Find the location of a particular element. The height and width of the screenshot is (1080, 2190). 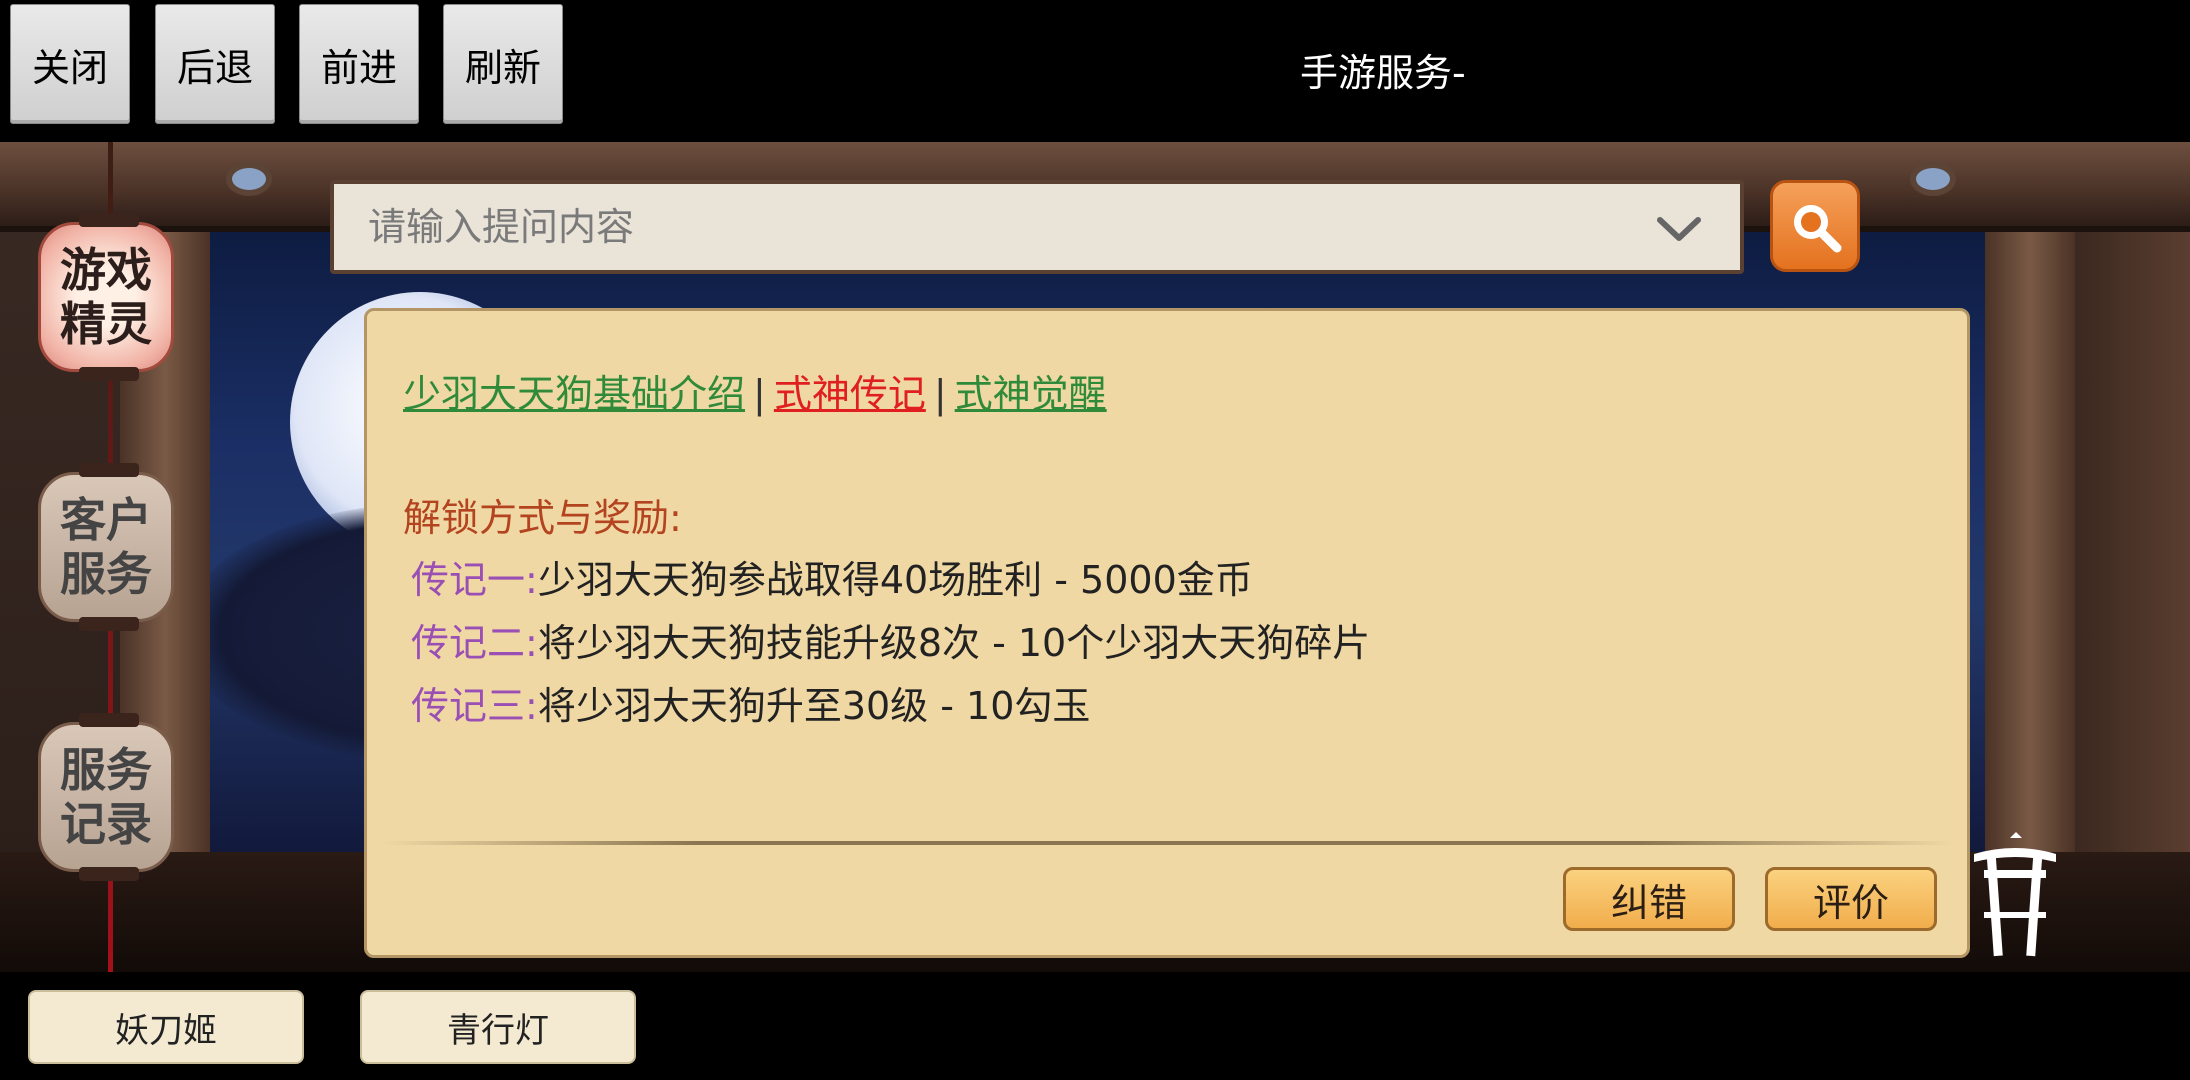

quick-question-button: 妖刀姬 is located at coordinates (166, 1027).